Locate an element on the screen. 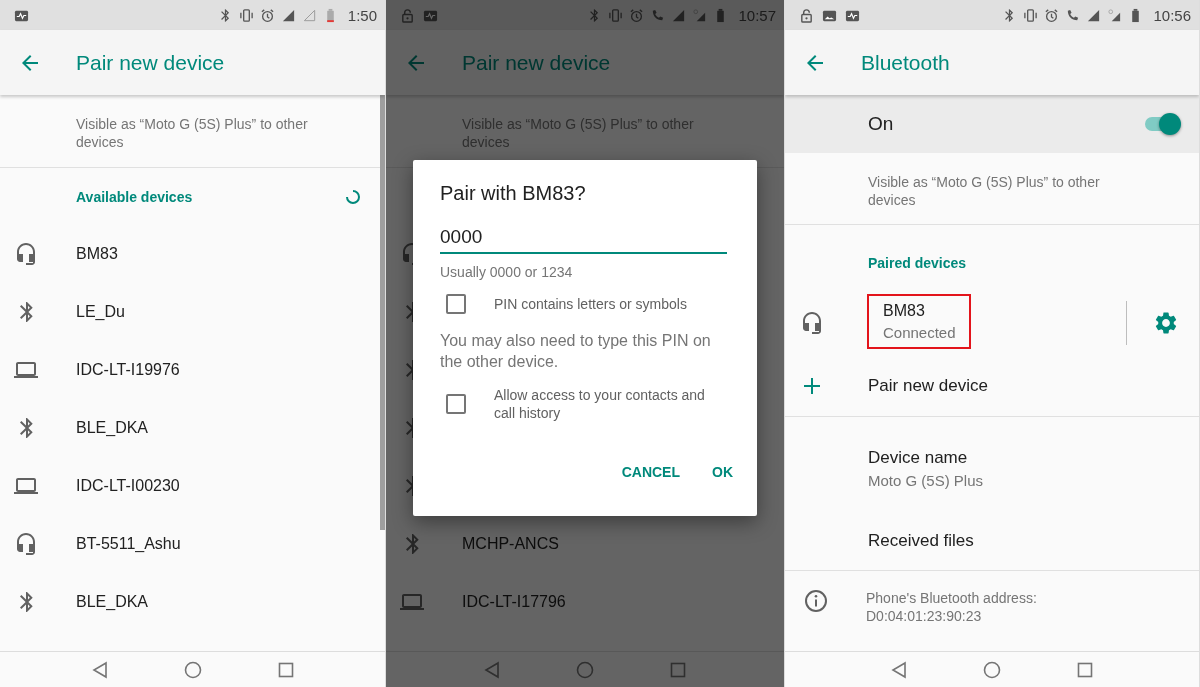 This screenshot has width=1200, height=687. setting-value: Moto G (5S) Plus is located at coordinates (926, 480).